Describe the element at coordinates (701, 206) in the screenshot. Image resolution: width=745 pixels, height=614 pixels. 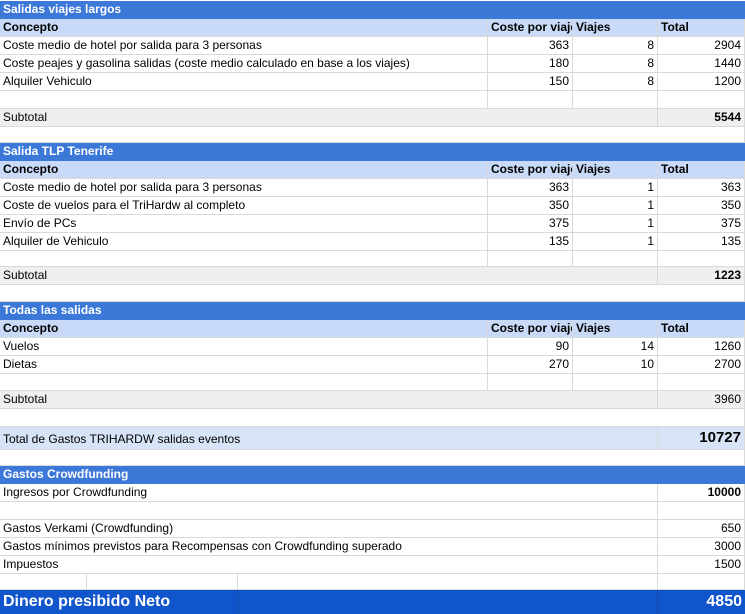
I see `cell-total: 350` at that location.